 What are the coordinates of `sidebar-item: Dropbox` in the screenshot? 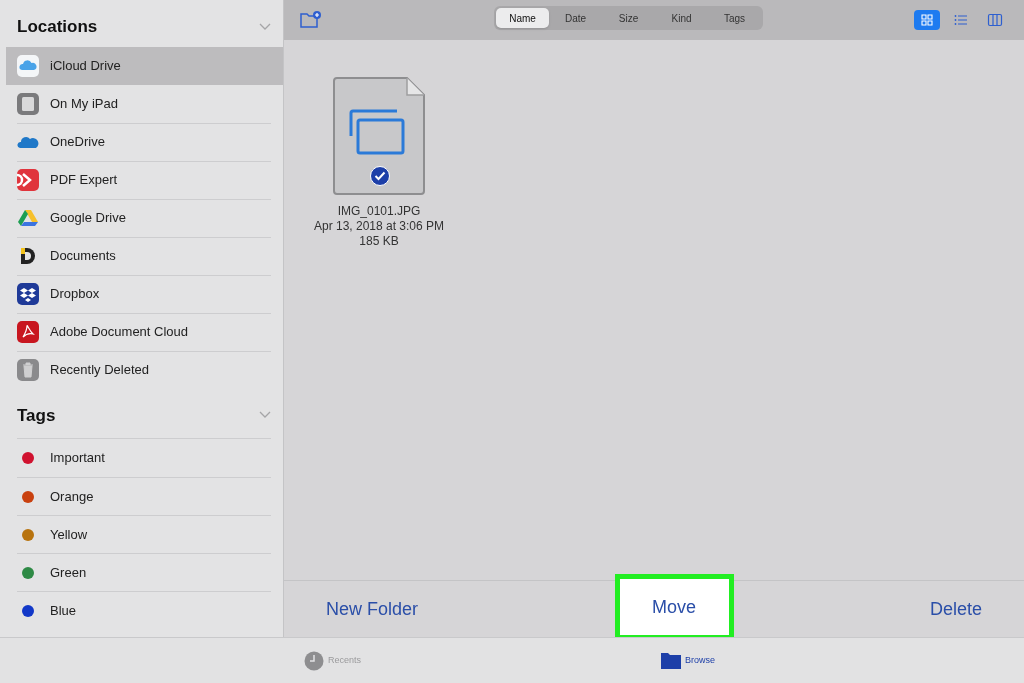 It's located at (144, 293).